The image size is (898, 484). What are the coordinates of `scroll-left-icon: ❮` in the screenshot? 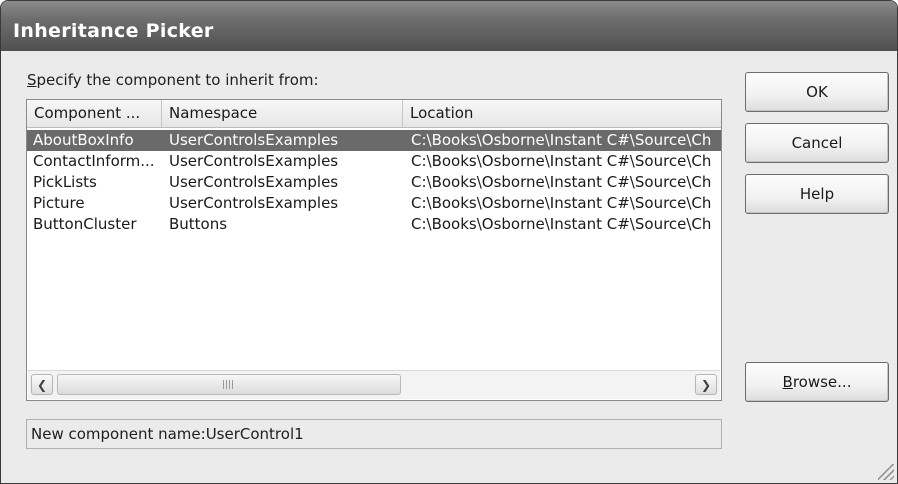 It's located at (42, 384).